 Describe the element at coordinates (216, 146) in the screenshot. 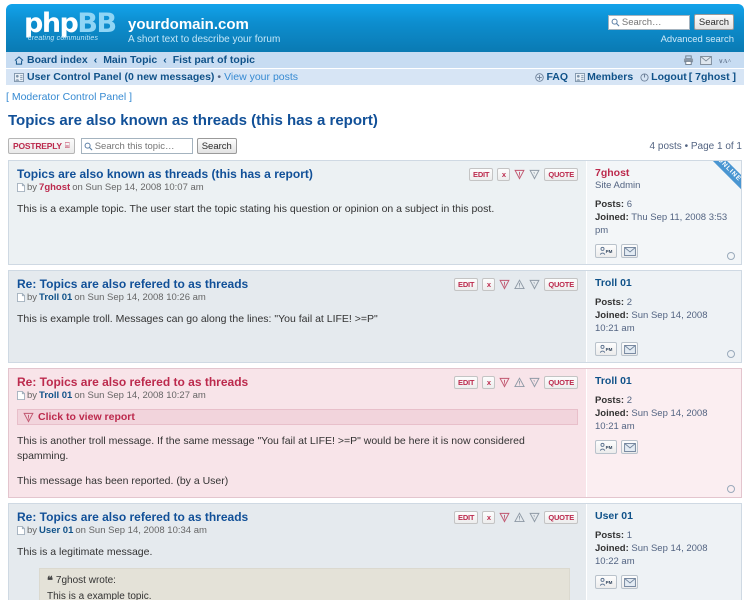

I see `topic-search-button: Search` at that location.